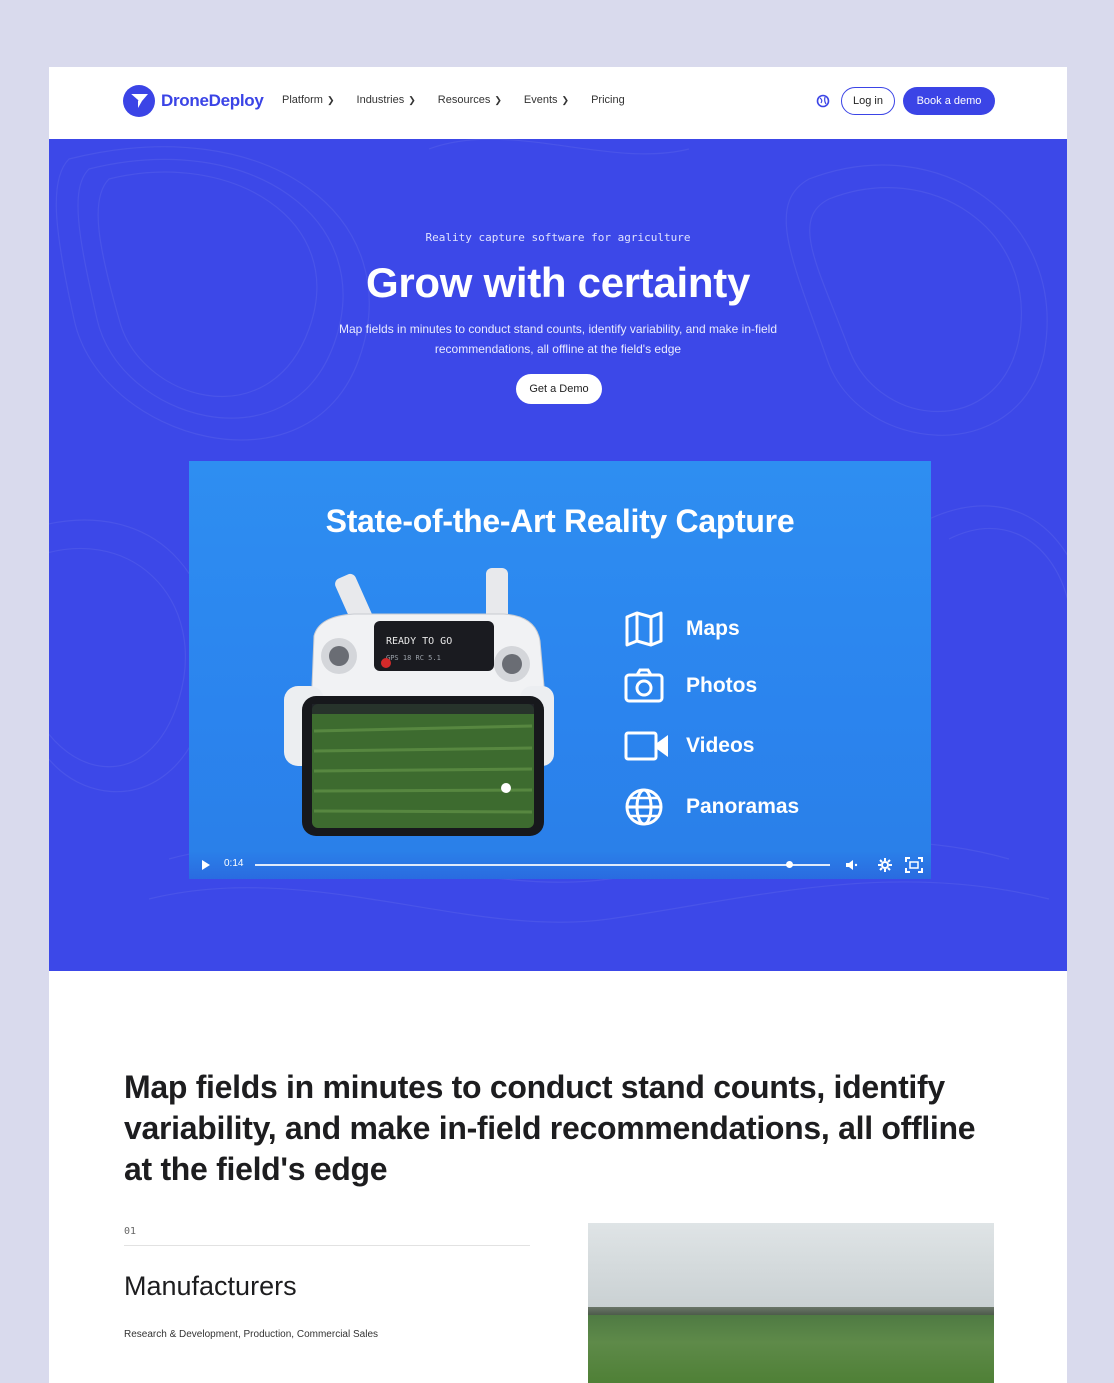  What do you see at coordinates (743, 806) in the screenshot?
I see `feature-label: Panoramas` at bounding box center [743, 806].